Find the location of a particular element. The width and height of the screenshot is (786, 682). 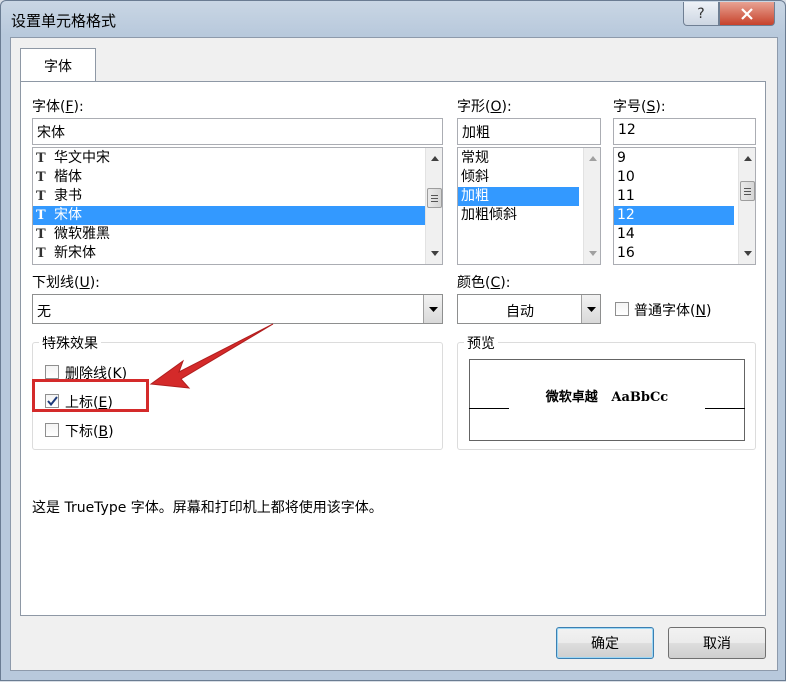

font-item-4: T 微软雅黑 is located at coordinates (229, 234).